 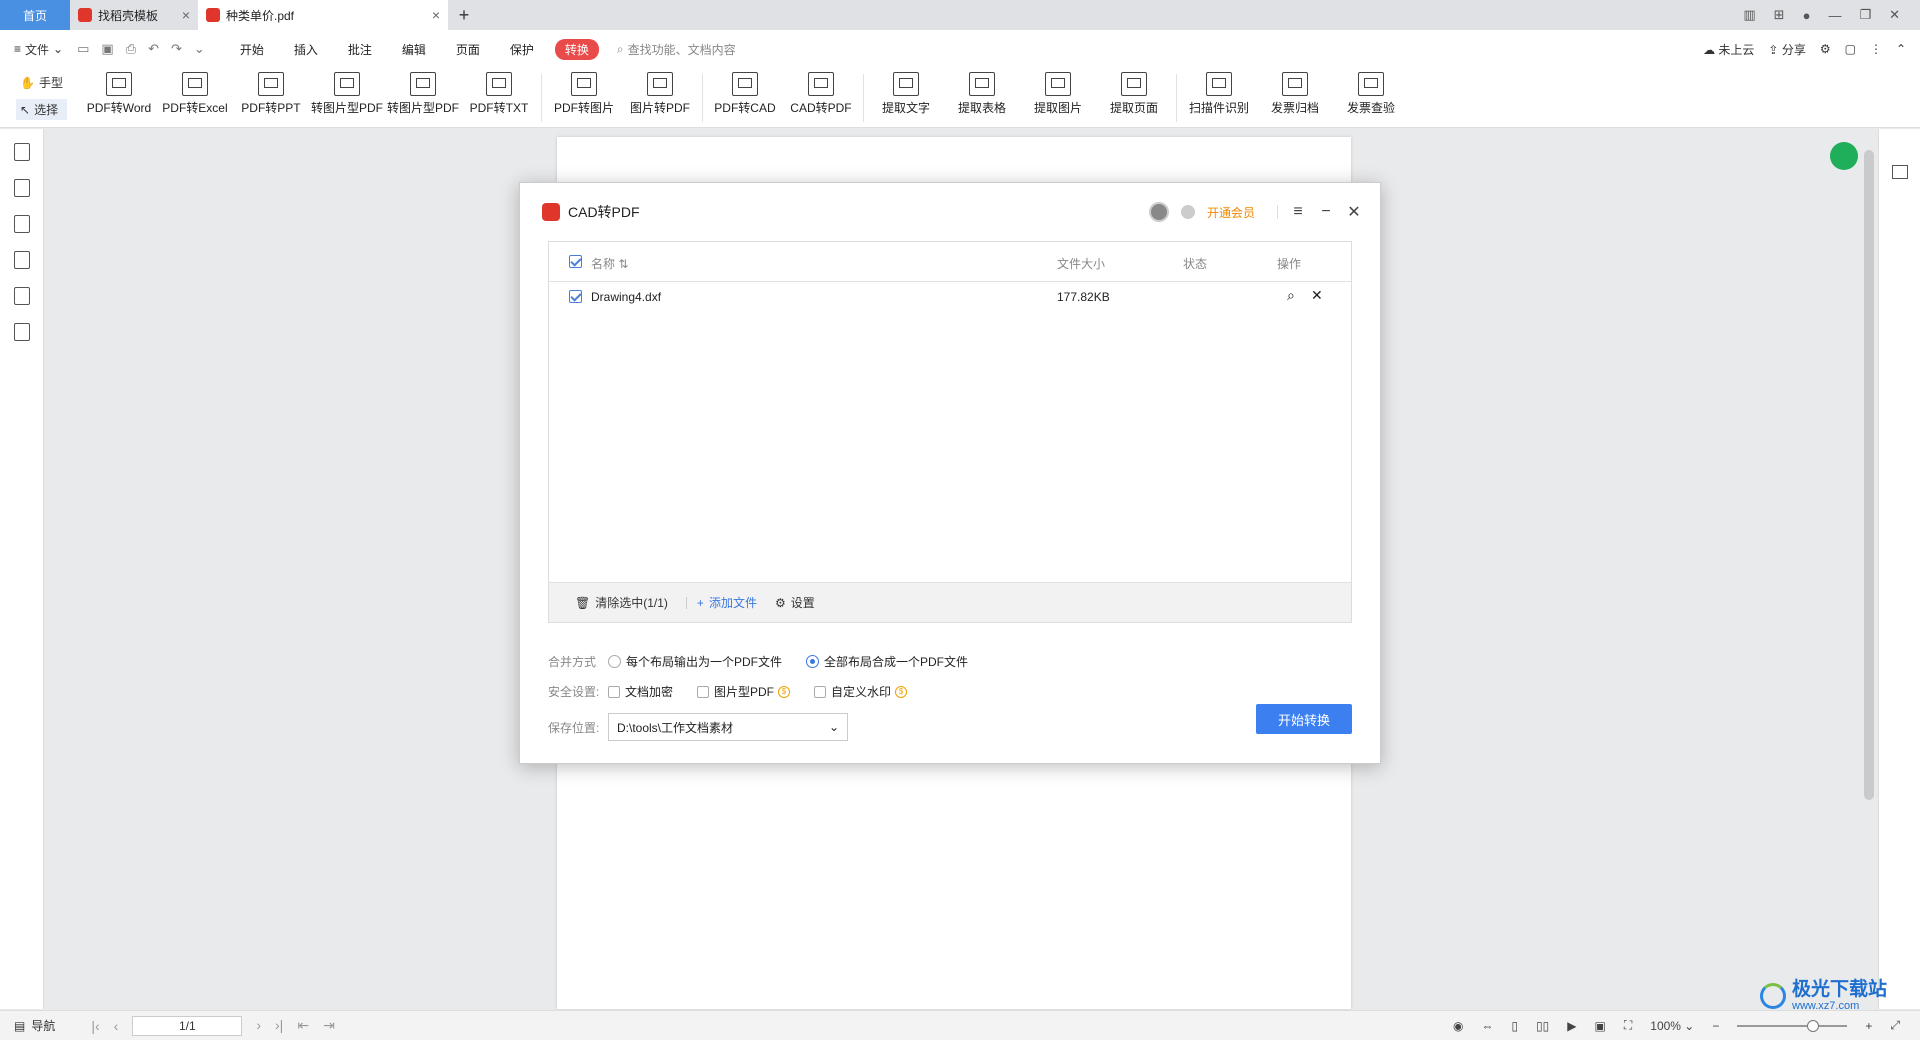 What do you see at coordinates (1876, 49) in the screenshot?
I see `more-menu-icon: ⋮` at bounding box center [1876, 49].